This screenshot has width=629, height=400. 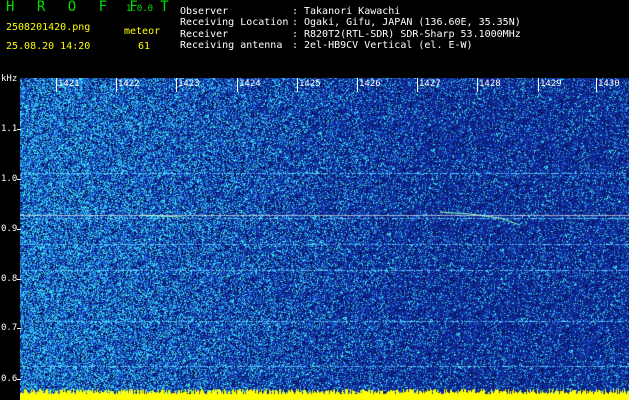 What do you see at coordinates (388, 45) in the screenshot?
I see `info-value: 2el-HB9CV Vertical (el. E-W)` at bounding box center [388, 45].